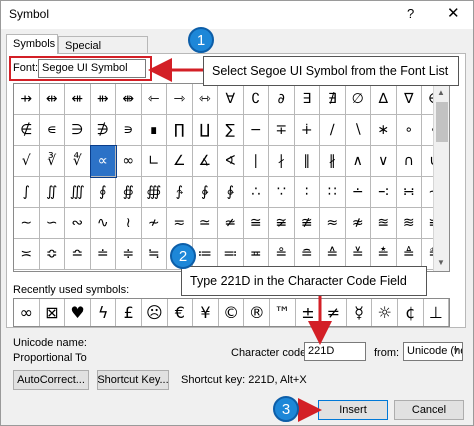 The image size is (474, 426). What do you see at coordinates (129, 254) in the screenshot?
I see `symbol-cell: ≑` at bounding box center [129, 254].